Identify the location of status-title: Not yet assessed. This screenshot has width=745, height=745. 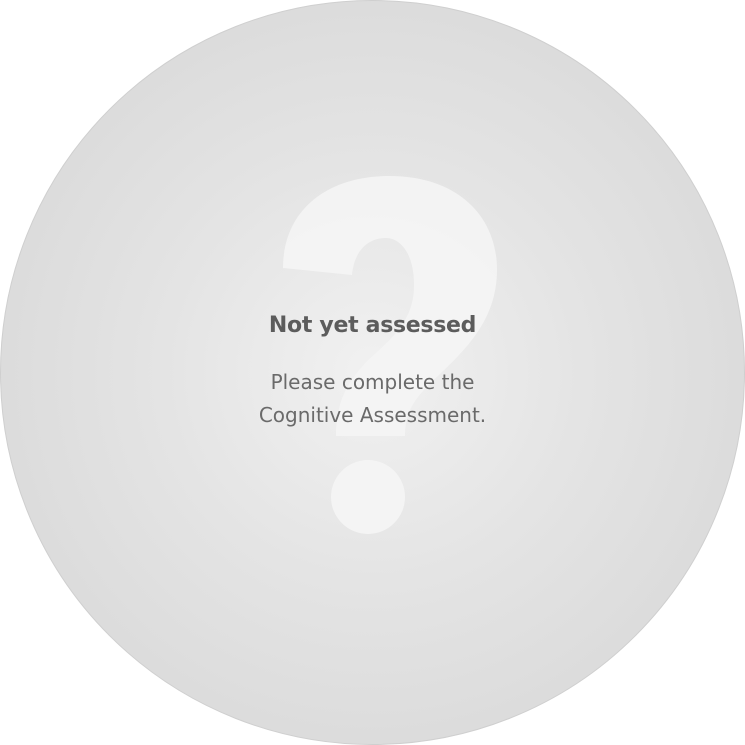
(372, 325).